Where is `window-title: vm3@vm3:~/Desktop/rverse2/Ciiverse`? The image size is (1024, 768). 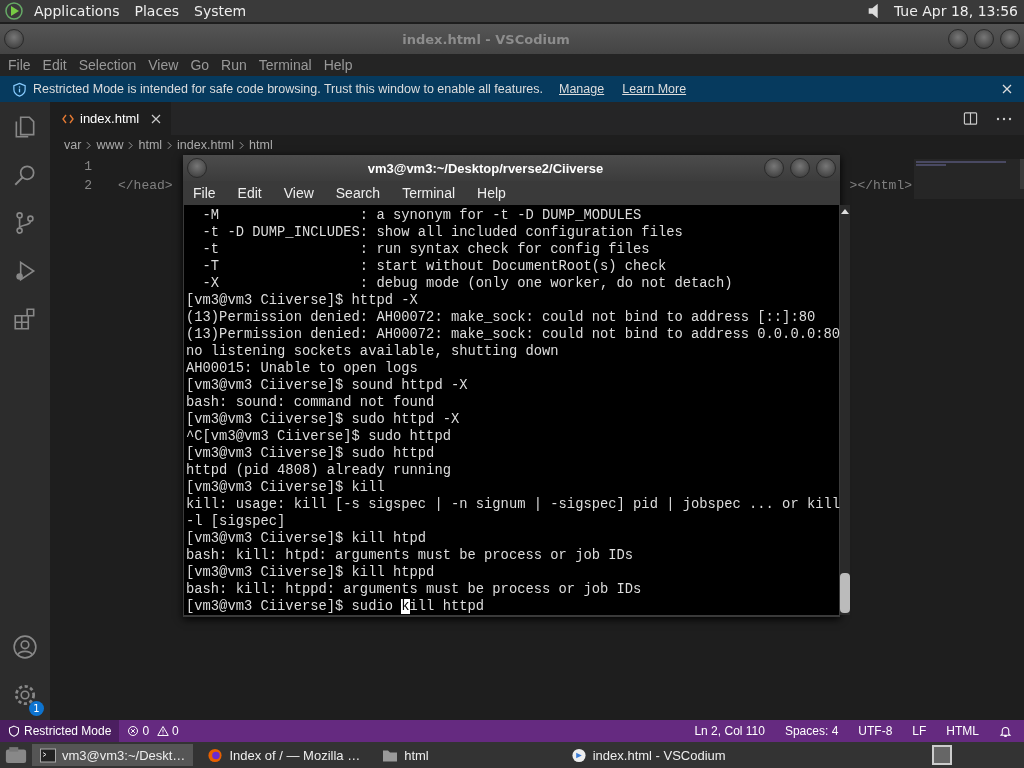
window-title: vm3@vm3:~/Desktop/rverse2/Ciiverse is located at coordinates (485, 168).